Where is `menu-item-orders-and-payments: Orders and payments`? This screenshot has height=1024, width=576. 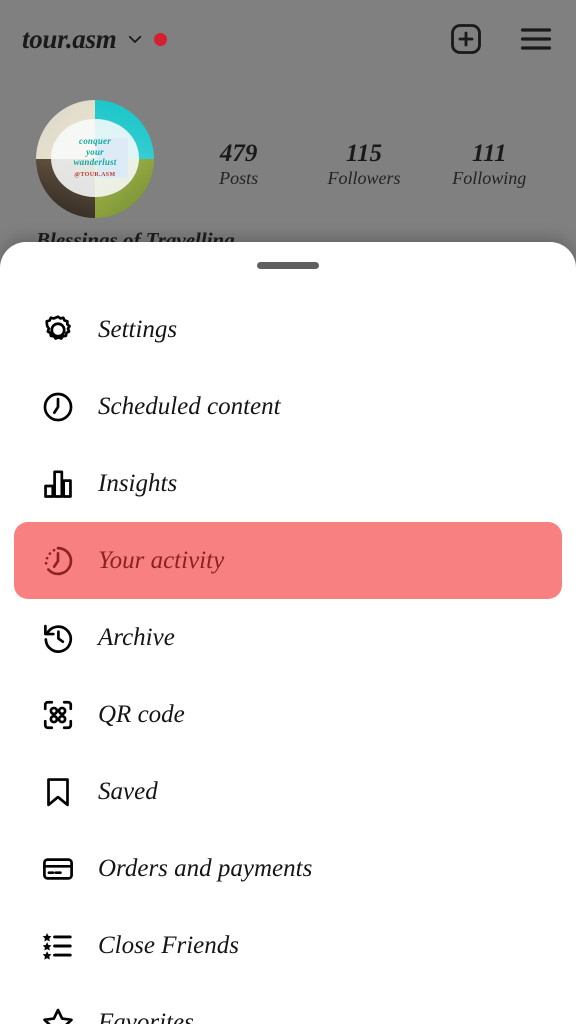
menu-item-orders-and-payments: Orders and payments is located at coordinates (288, 868).